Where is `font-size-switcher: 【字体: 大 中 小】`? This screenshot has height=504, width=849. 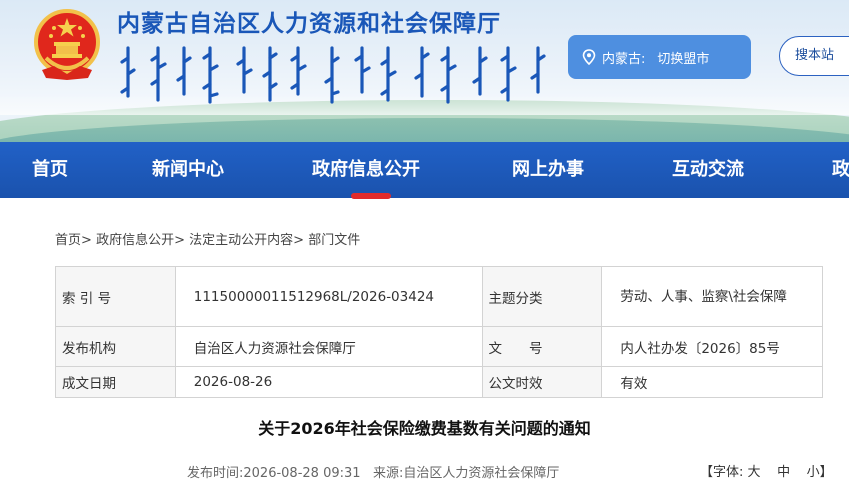
font-size-switcher: 【字体: 大 中 小】 is located at coordinates (766, 472).